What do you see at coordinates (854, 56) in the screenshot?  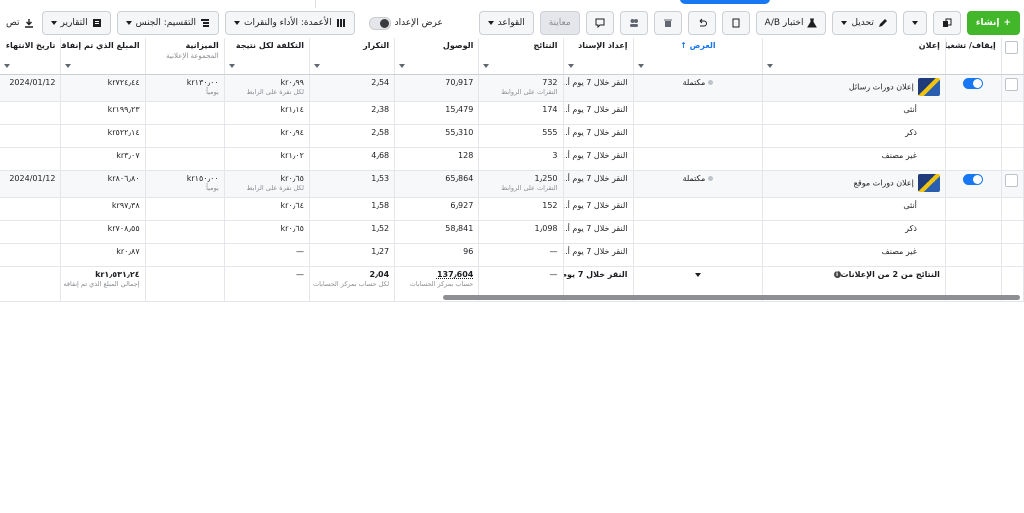 I see `col-ad: إعلان` at bounding box center [854, 56].